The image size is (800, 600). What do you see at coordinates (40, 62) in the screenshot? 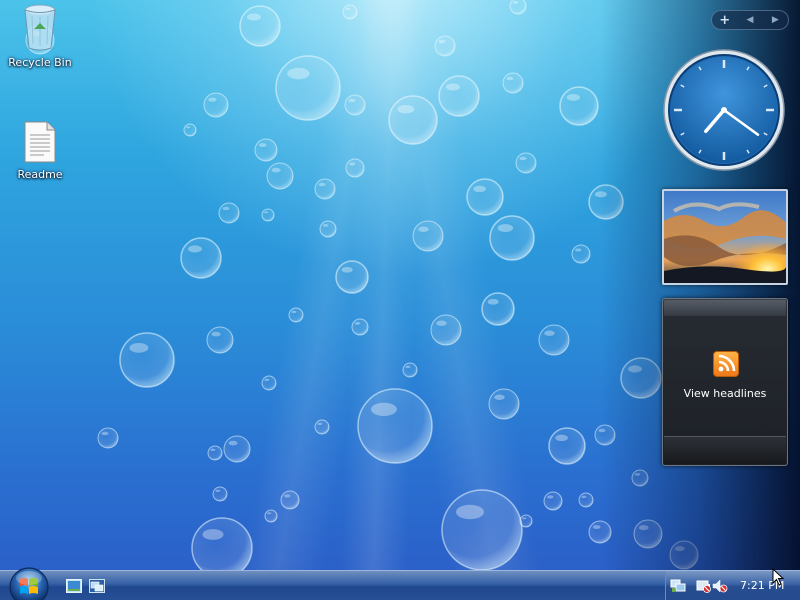
I see `recycle-bin-label: Recycle Bin` at bounding box center [40, 62].